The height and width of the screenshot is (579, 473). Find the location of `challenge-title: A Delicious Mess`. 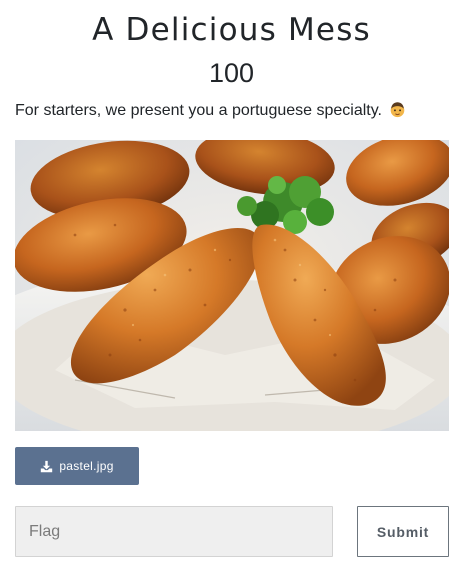

challenge-title: A Delicious Mess is located at coordinates (231, 30).